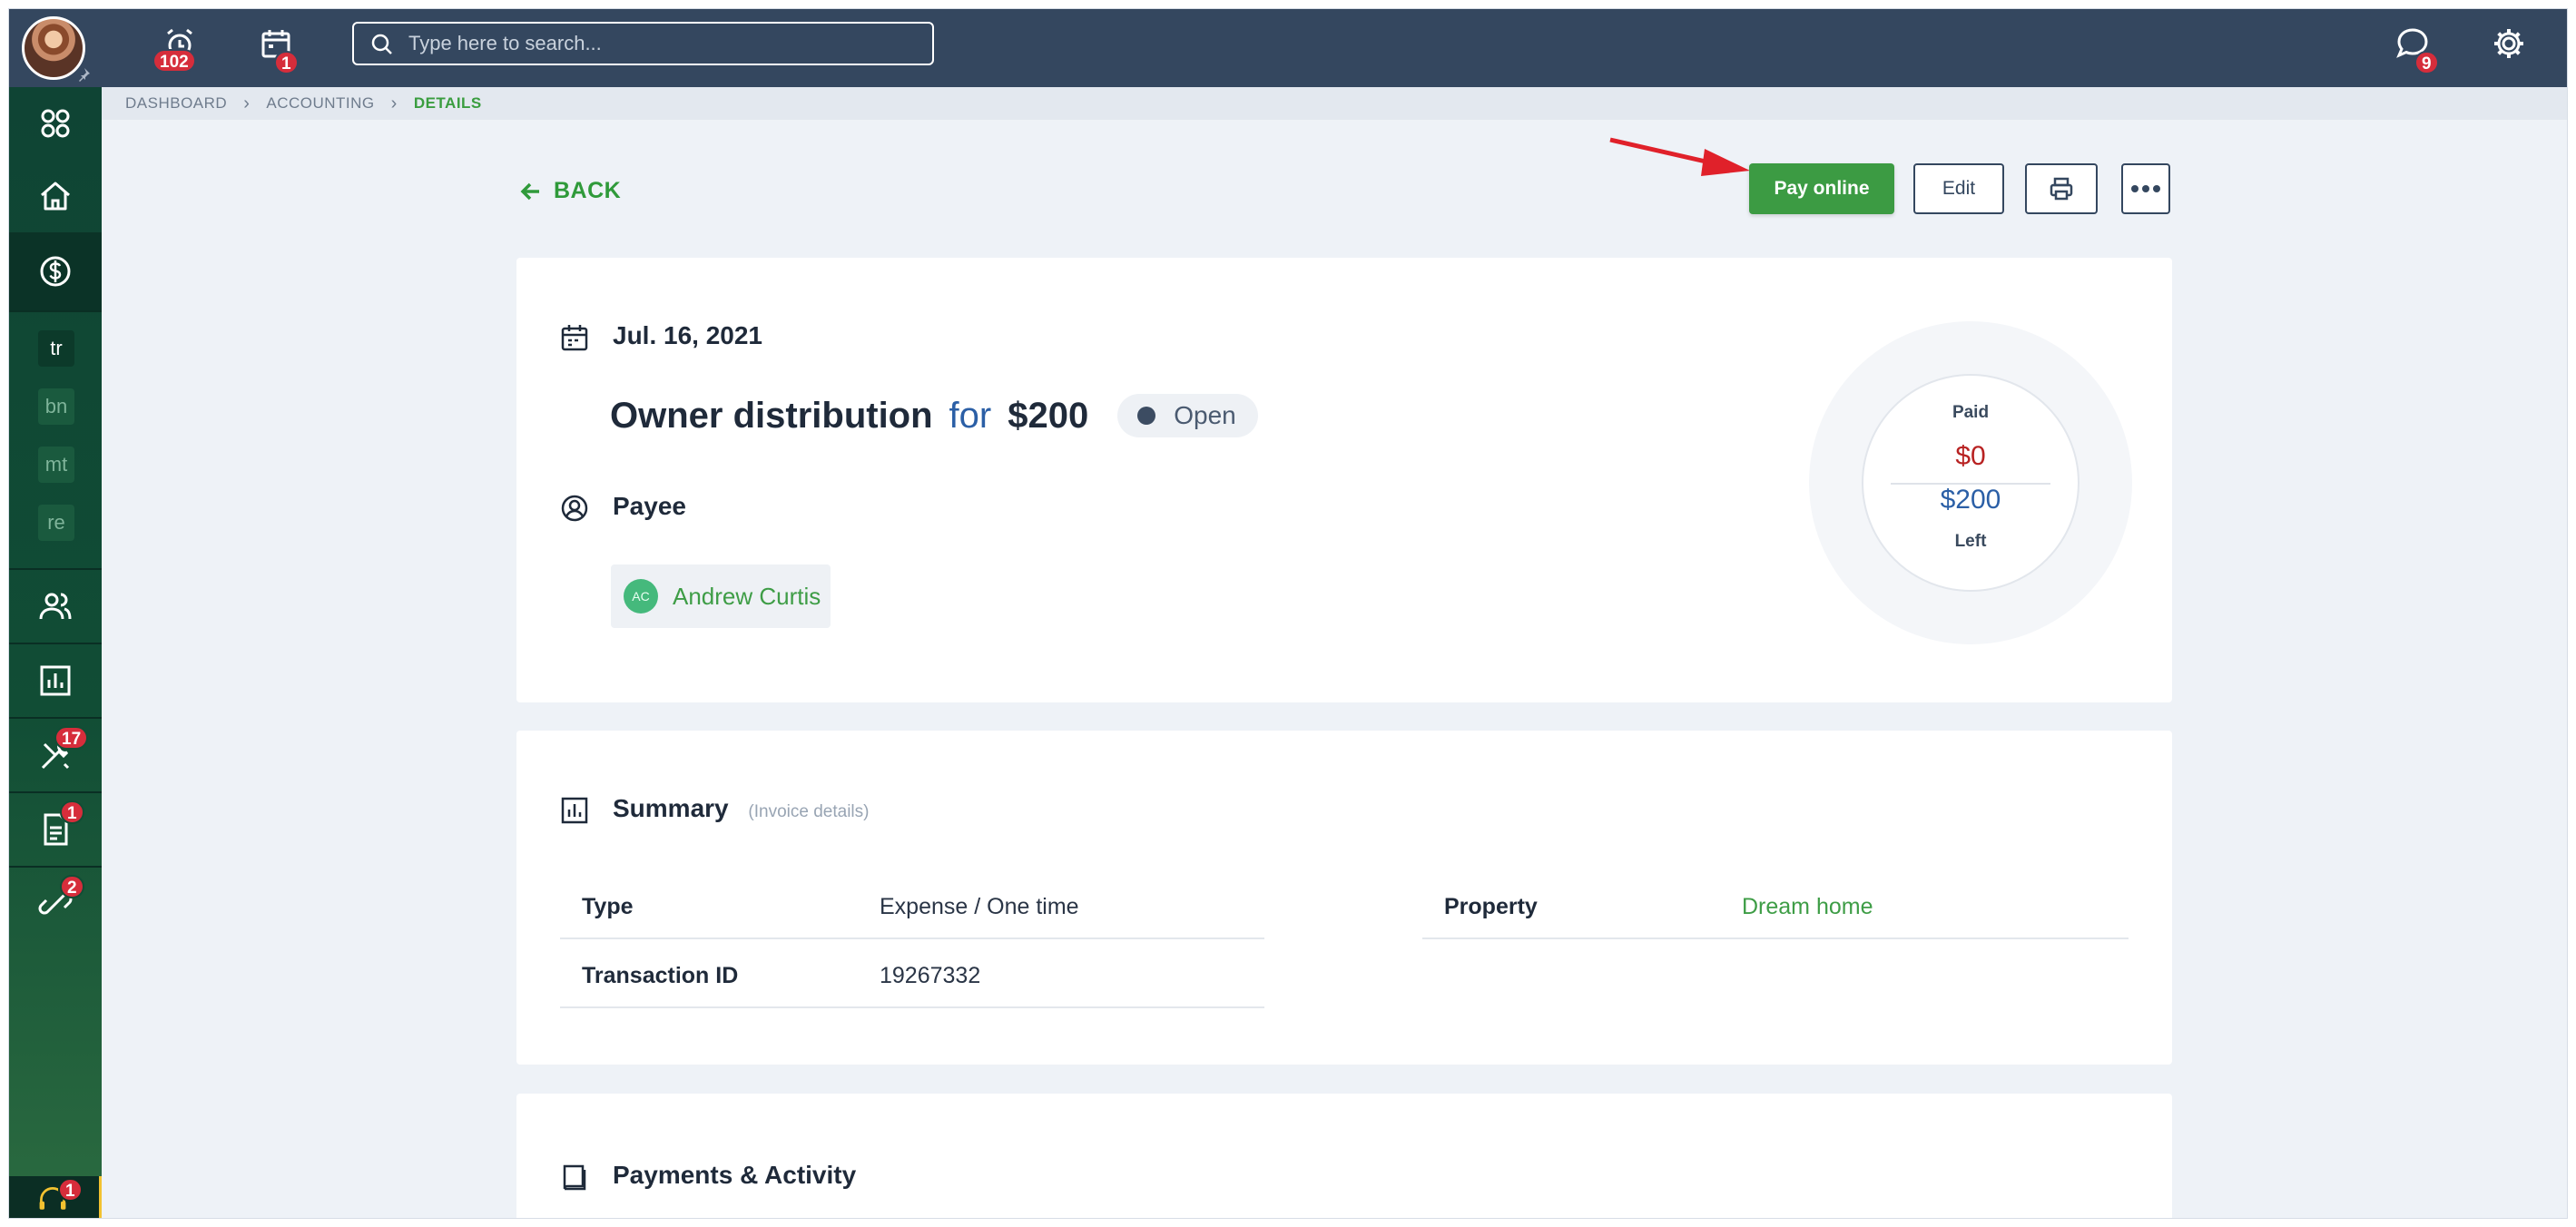 The height and width of the screenshot is (1227, 2576). I want to click on printer-icon, so click(2061, 189).